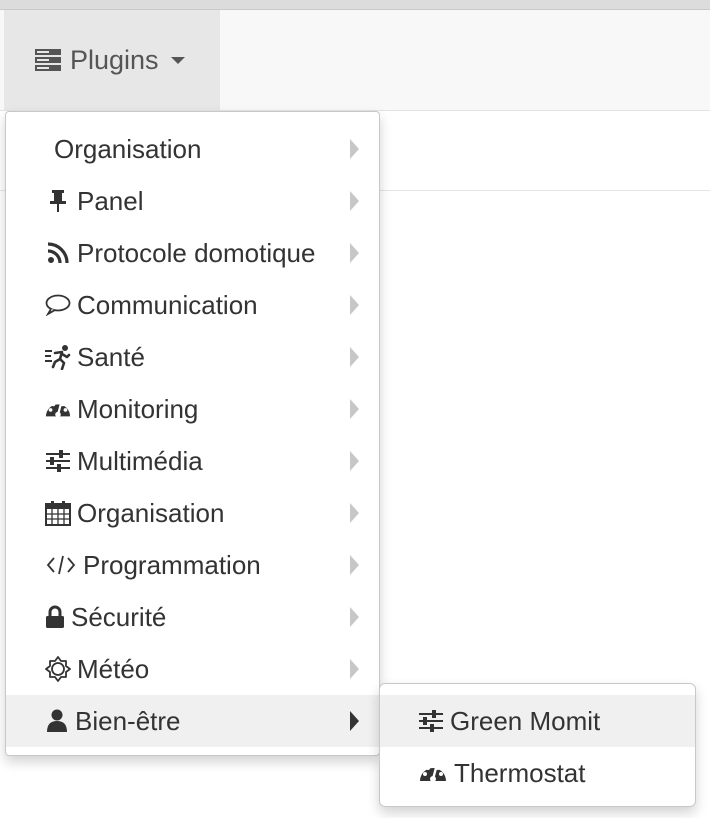  I want to click on menu-item-protocole-domotique: Protocole domotique, so click(192, 253).